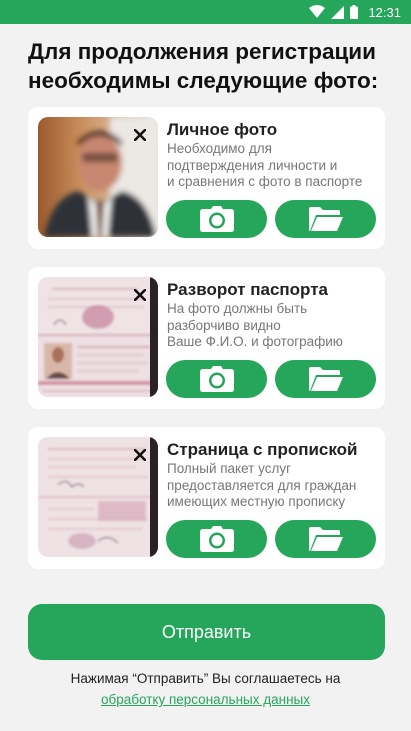 The width and height of the screenshot is (411, 731). Describe the element at coordinates (262, 485) in the screenshot. I see `card-description-line: предоставляется для граждан` at that location.